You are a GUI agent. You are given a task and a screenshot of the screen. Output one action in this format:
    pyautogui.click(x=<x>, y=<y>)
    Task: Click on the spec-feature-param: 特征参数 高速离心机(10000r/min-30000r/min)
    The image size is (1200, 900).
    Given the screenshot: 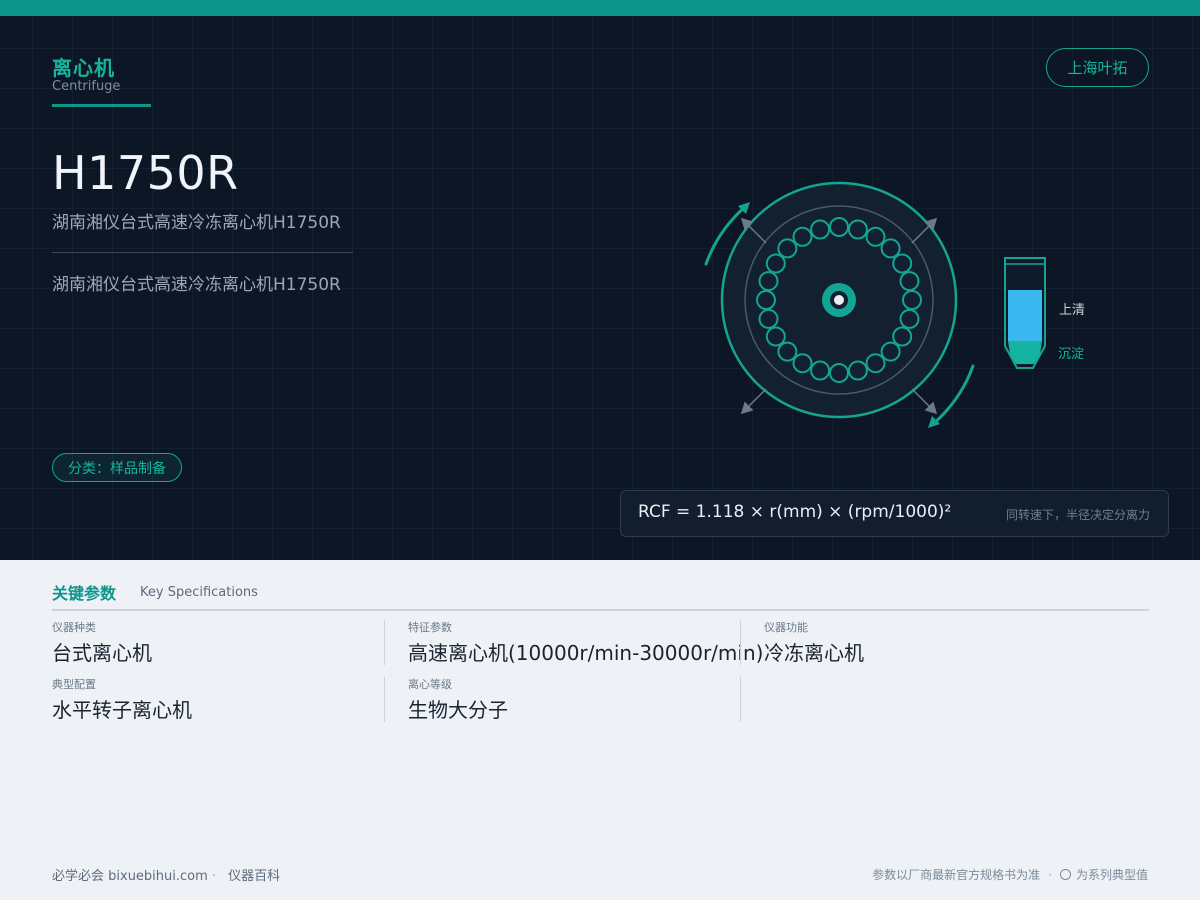 What is the action you would take?
    pyautogui.click(x=585, y=642)
    